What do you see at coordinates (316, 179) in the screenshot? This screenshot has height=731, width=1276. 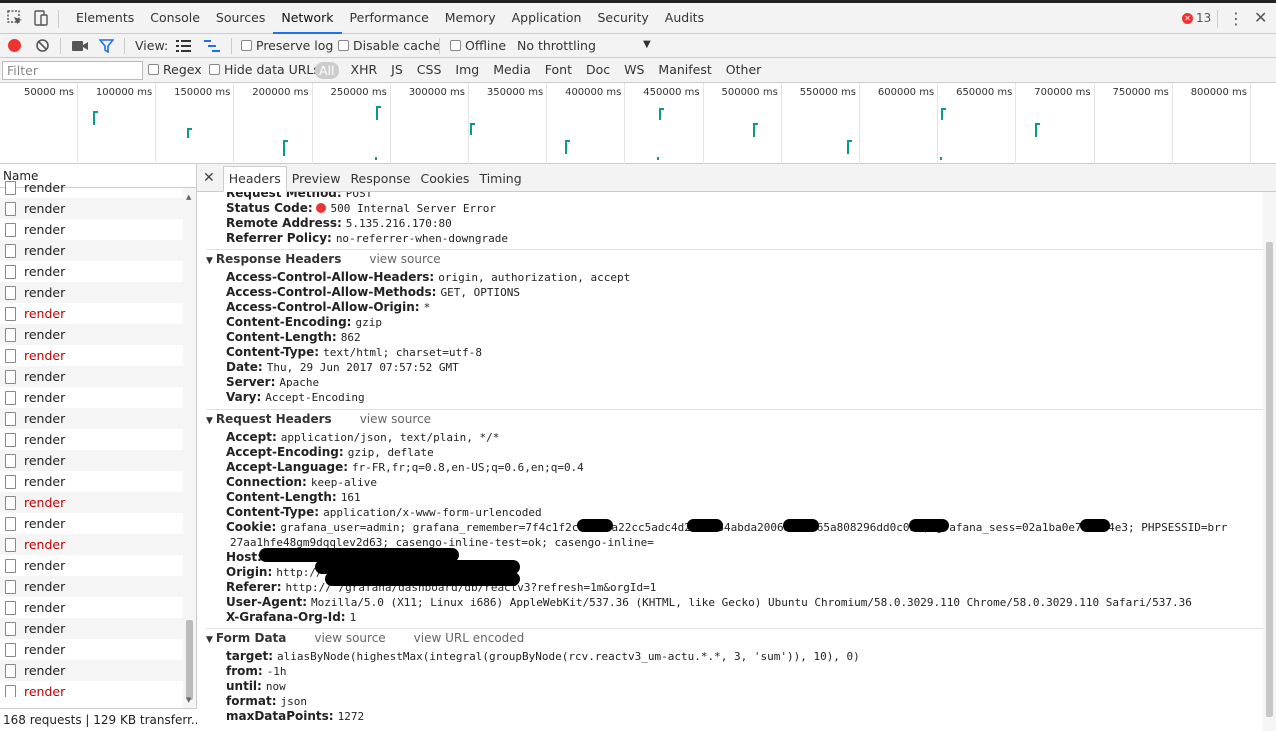 I see `detail-tab-preview: Preview` at bounding box center [316, 179].